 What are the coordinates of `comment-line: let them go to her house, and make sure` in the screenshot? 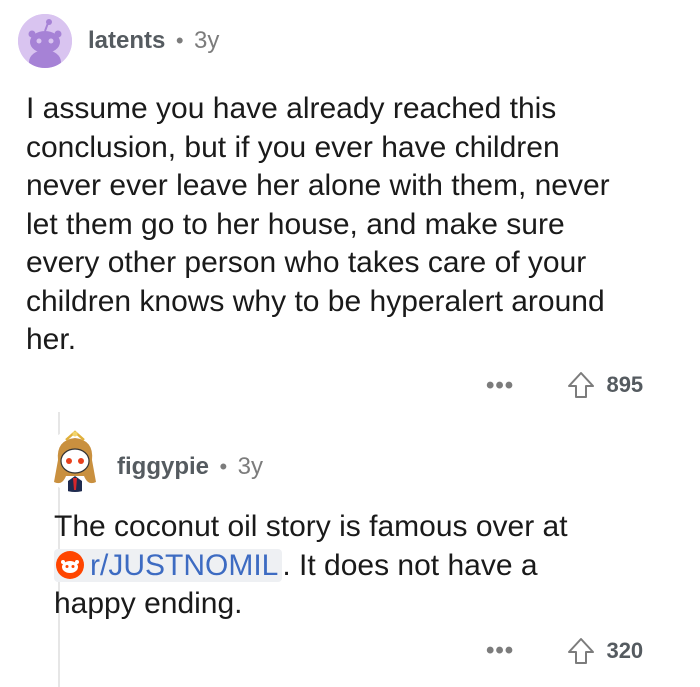 It's located at (295, 224).